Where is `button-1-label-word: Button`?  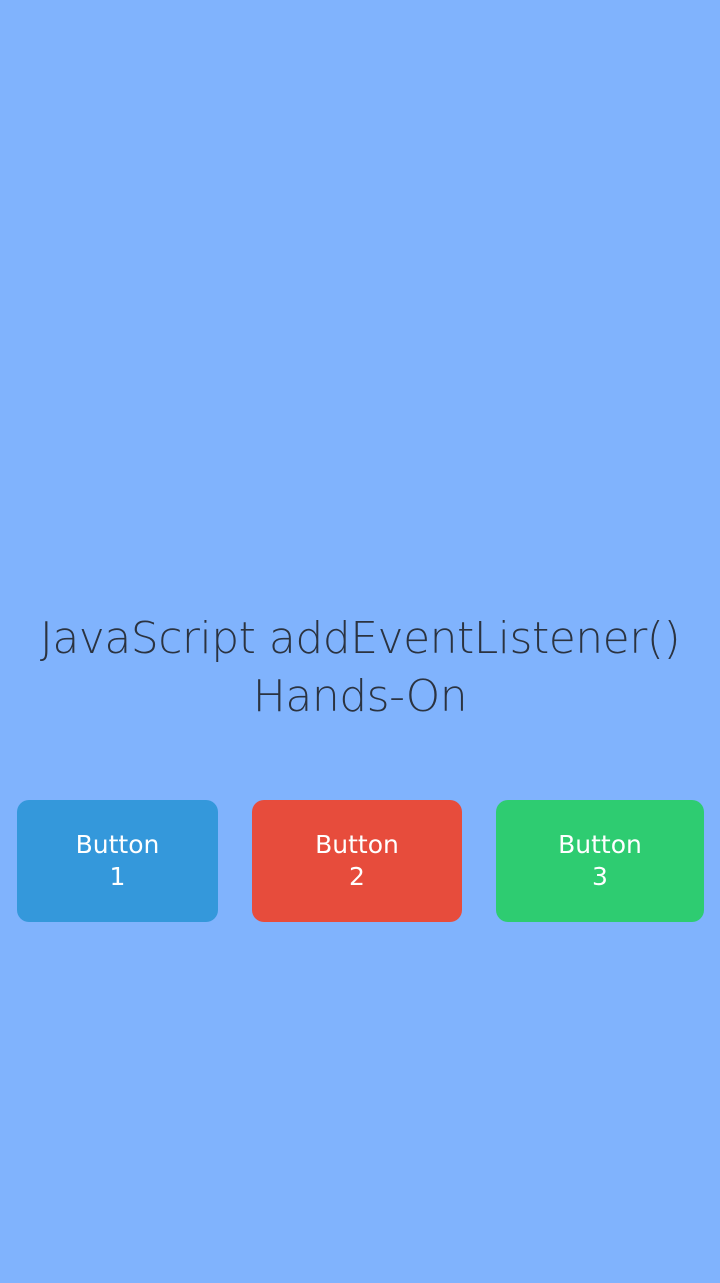 button-1-label-word: Button is located at coordinates (117, 844).